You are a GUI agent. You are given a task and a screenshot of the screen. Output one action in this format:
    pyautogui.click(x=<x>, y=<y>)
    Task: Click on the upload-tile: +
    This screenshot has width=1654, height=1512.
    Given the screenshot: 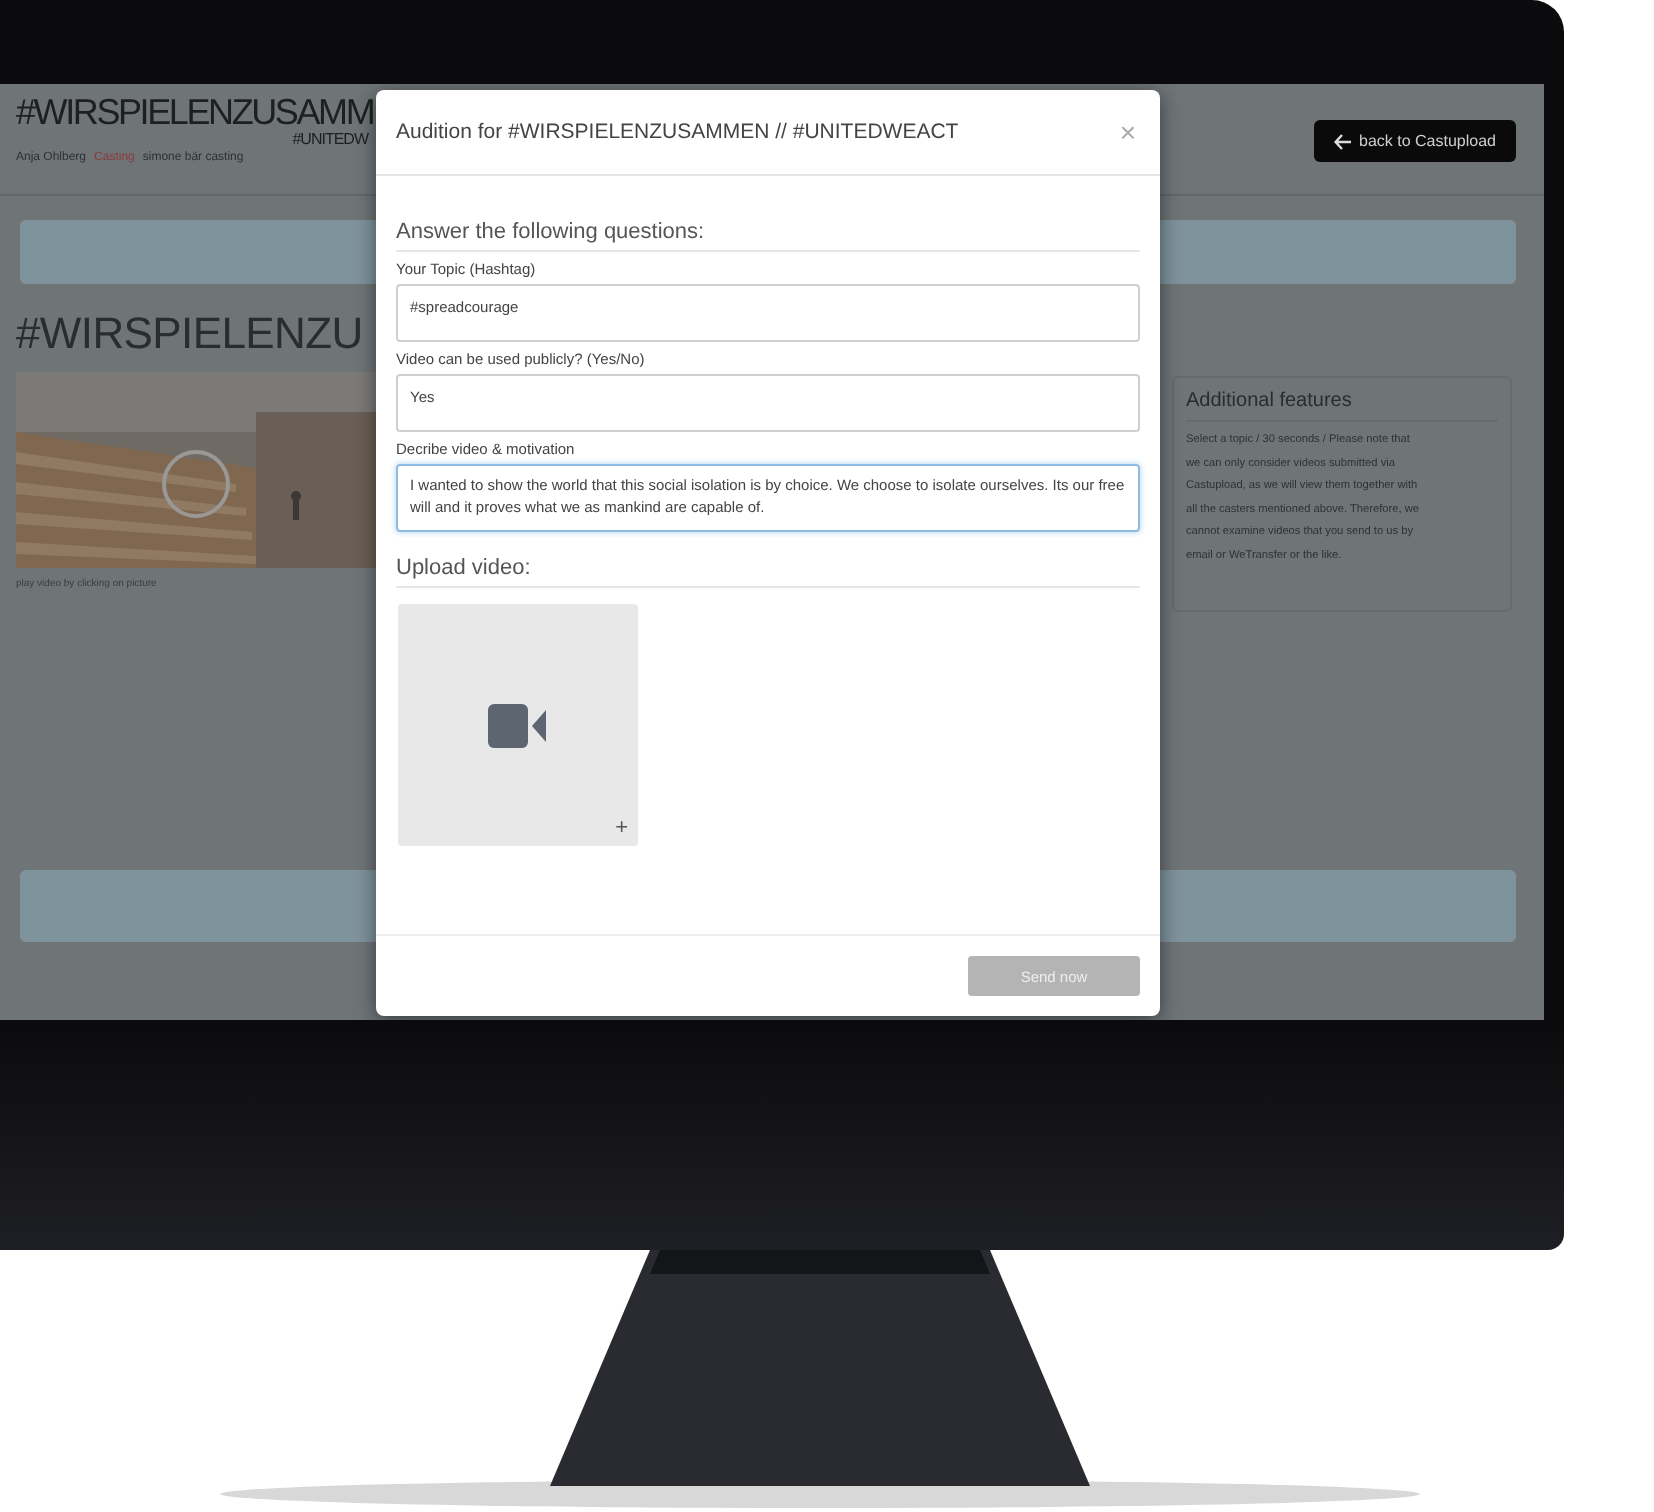 What is the action you would take?
    pyautogui.click(x=518, y=725)
    